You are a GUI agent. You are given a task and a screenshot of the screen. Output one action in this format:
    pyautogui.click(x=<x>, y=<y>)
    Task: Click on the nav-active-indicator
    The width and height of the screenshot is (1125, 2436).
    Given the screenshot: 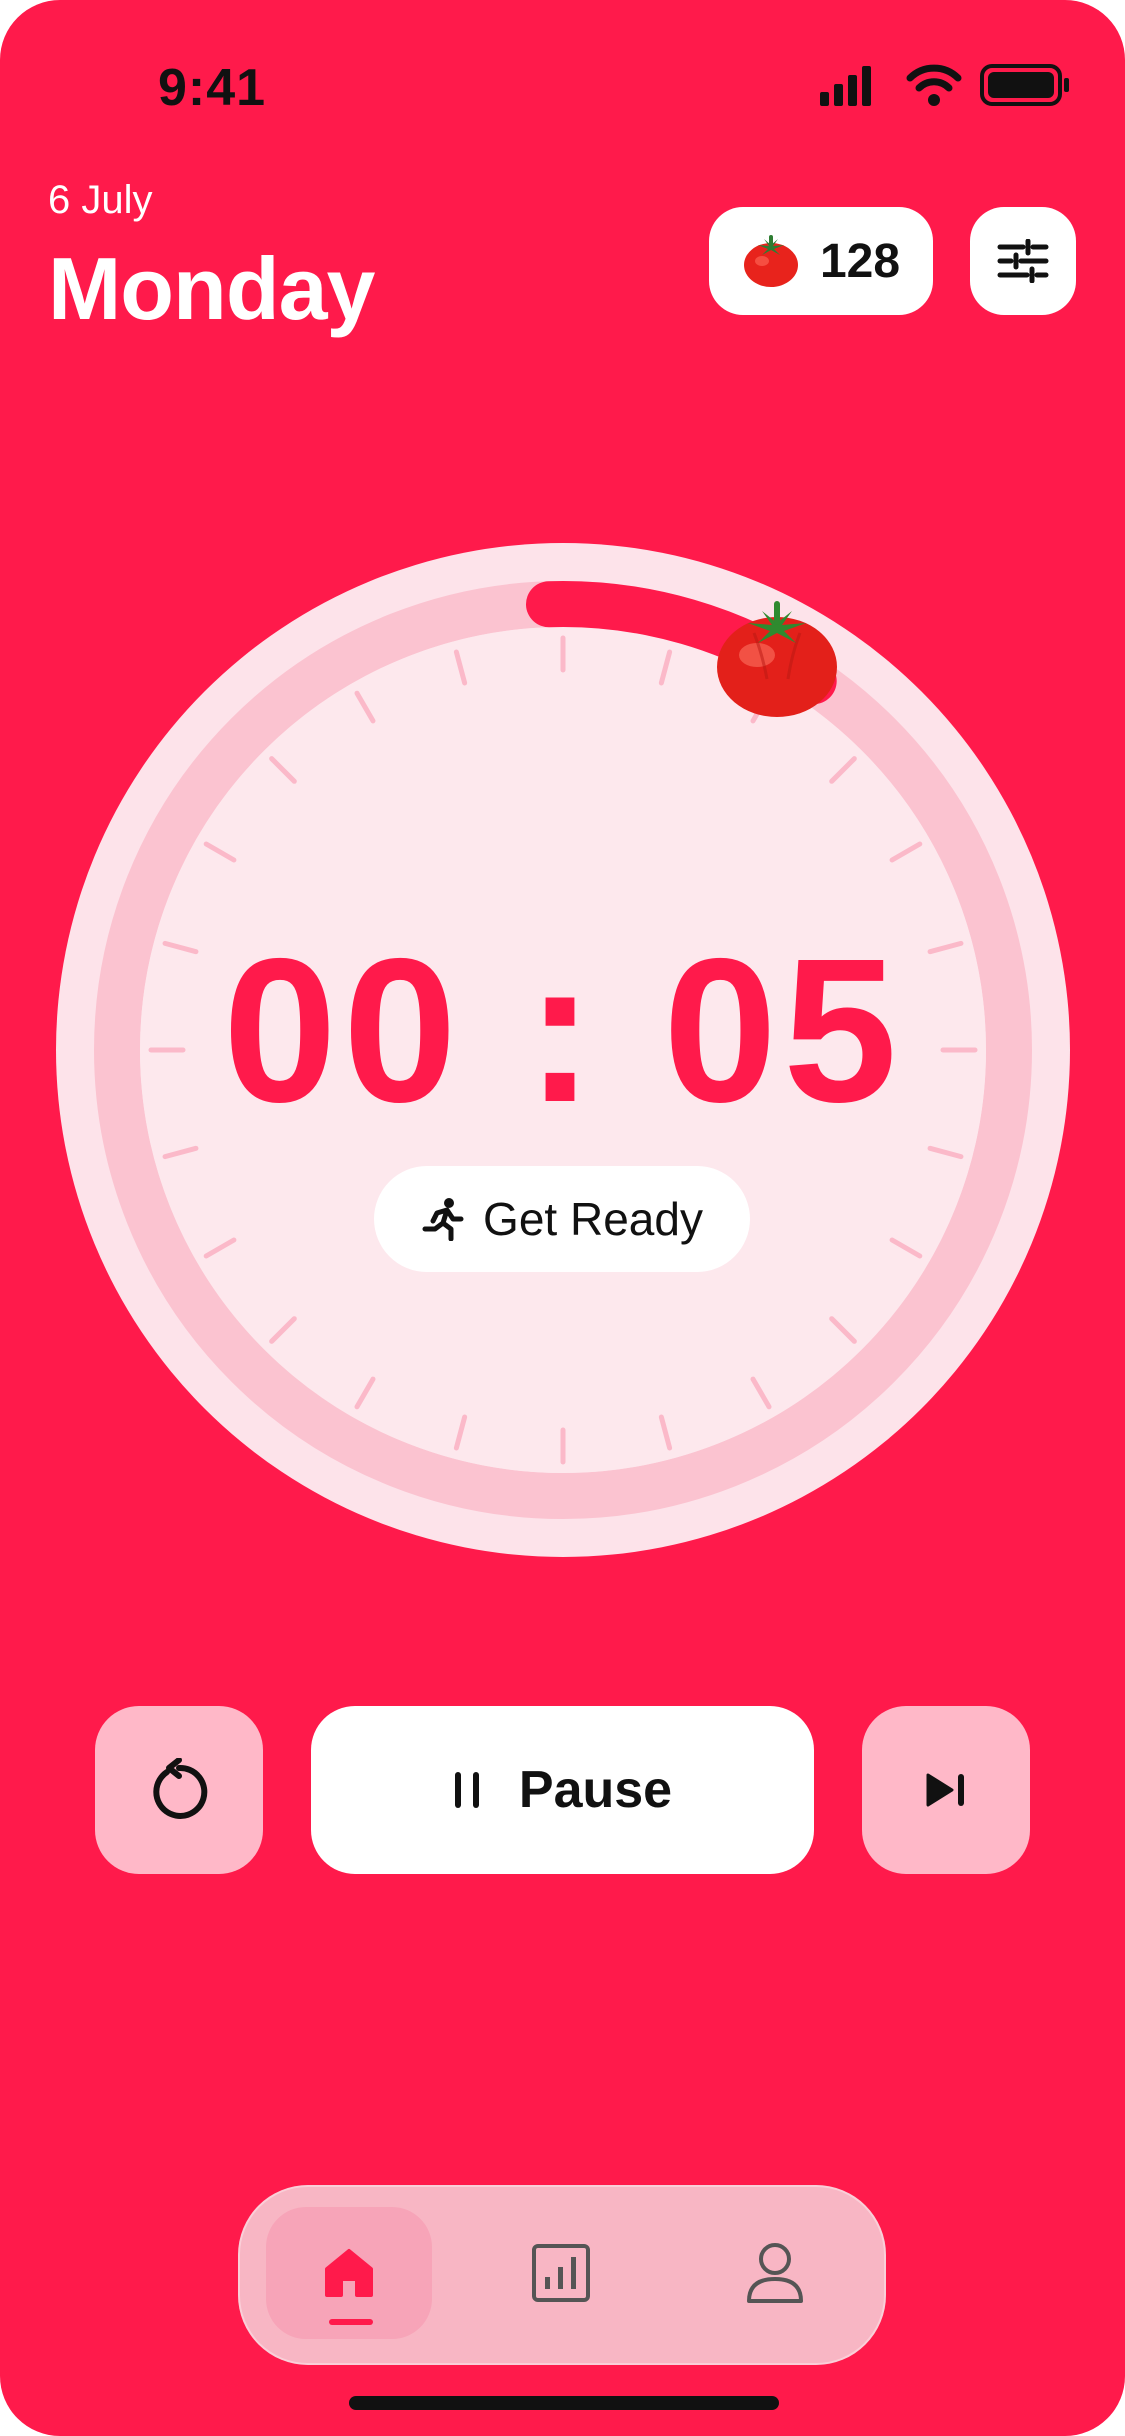 What is the action you would take?
    pyautogui.click(x=351, y=2322)
    